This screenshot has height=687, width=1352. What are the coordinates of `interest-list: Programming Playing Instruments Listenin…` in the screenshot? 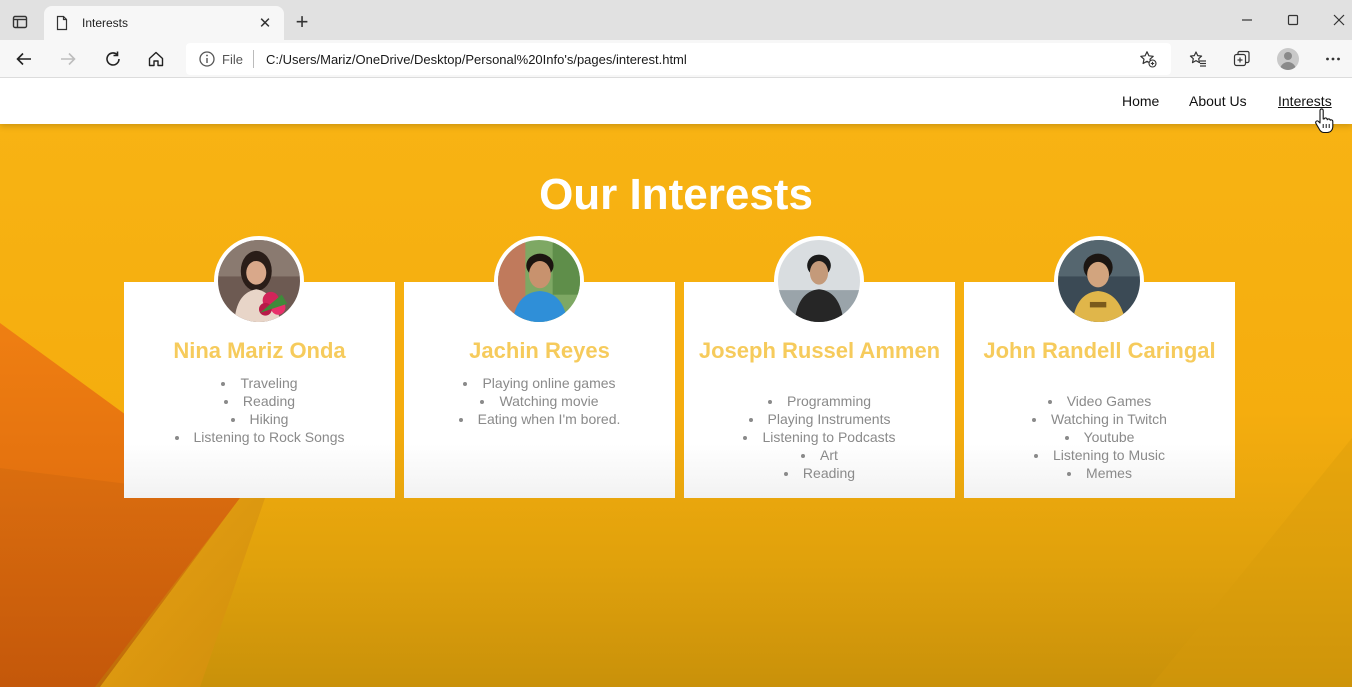 It's located at (819, 437).